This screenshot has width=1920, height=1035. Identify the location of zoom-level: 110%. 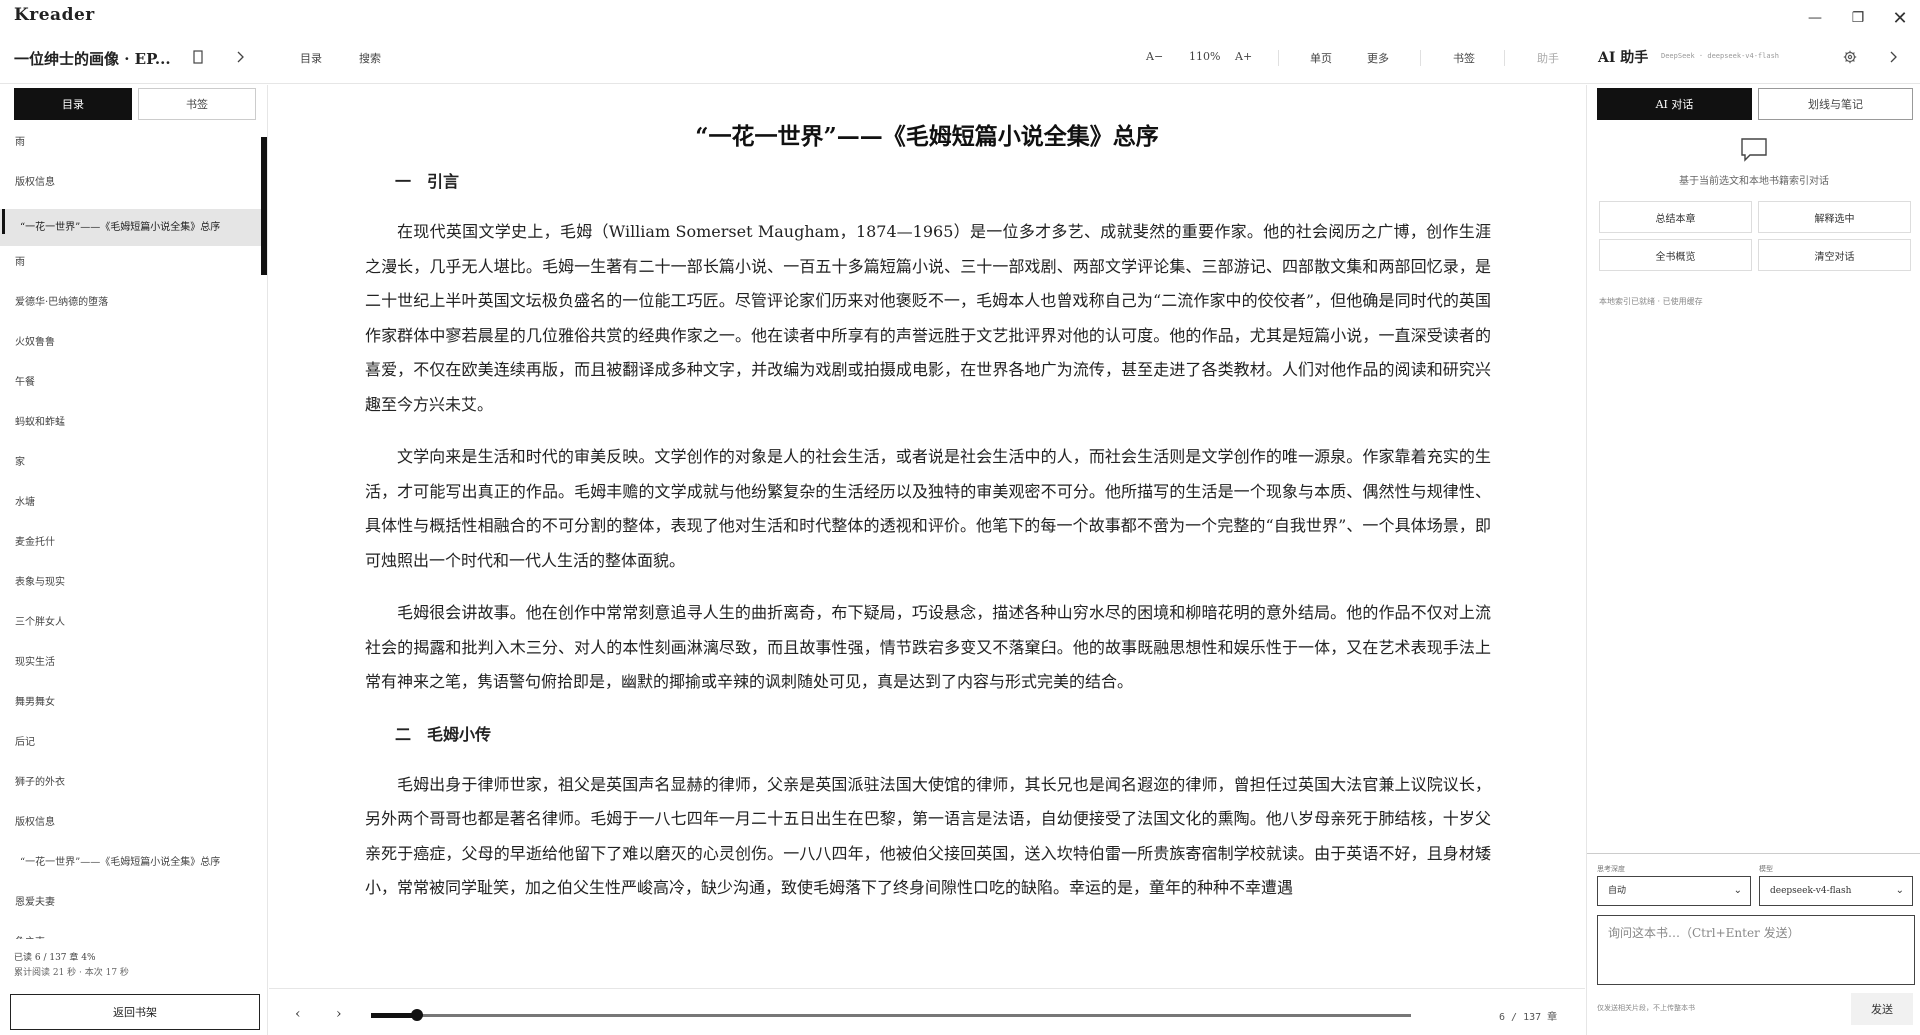
(1205, 56).